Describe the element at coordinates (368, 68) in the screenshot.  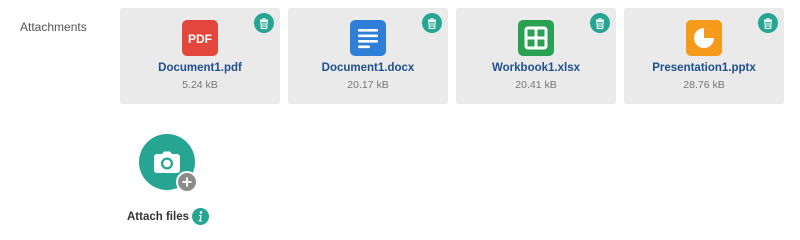
I see `file-name: Document1.docx` at that location.